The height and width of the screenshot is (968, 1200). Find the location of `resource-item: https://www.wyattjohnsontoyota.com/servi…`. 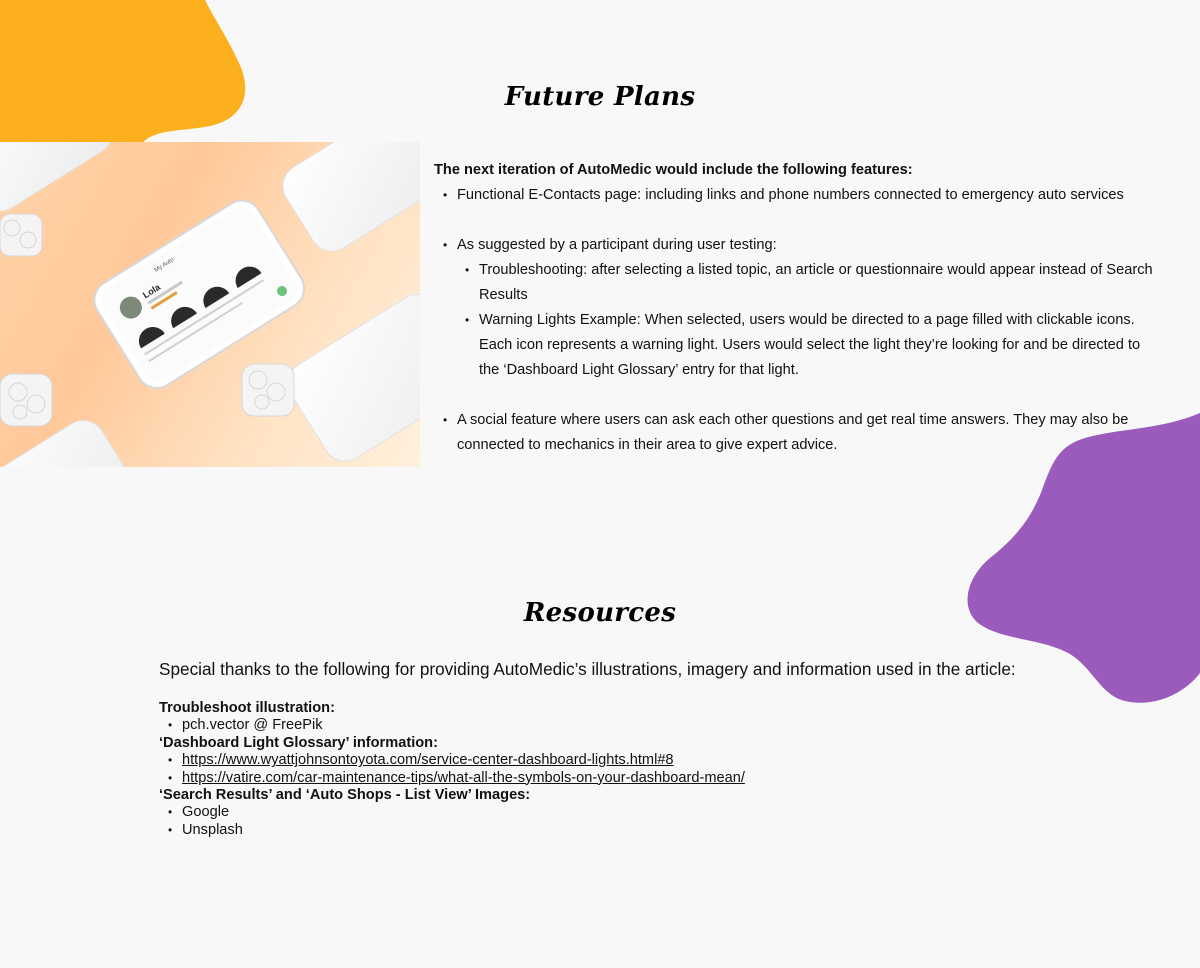

resource-item: https://www.wyattjohnsontoyota.com/servi… is located at coordinates (559, 761).